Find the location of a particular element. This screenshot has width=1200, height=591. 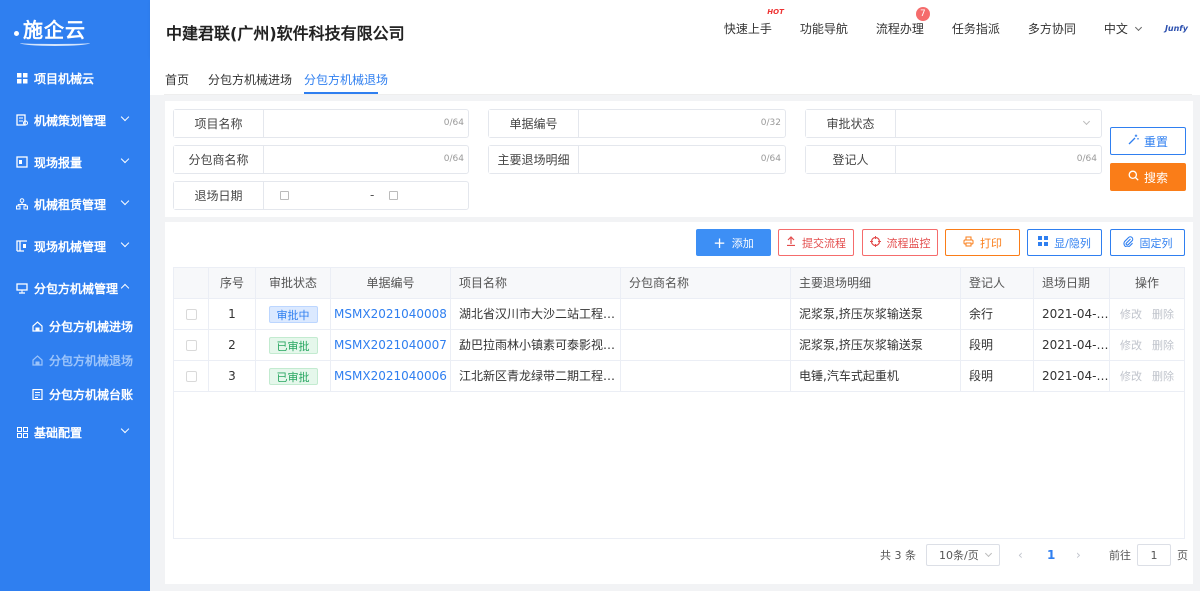

machinery-icon is located at coordinates (22, 288).